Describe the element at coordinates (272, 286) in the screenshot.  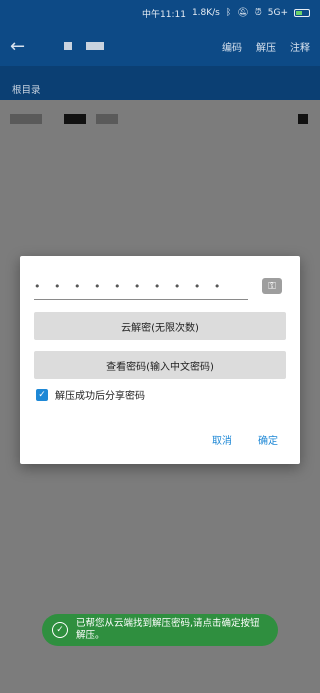
I see `key-icon: ⚿` at that location.